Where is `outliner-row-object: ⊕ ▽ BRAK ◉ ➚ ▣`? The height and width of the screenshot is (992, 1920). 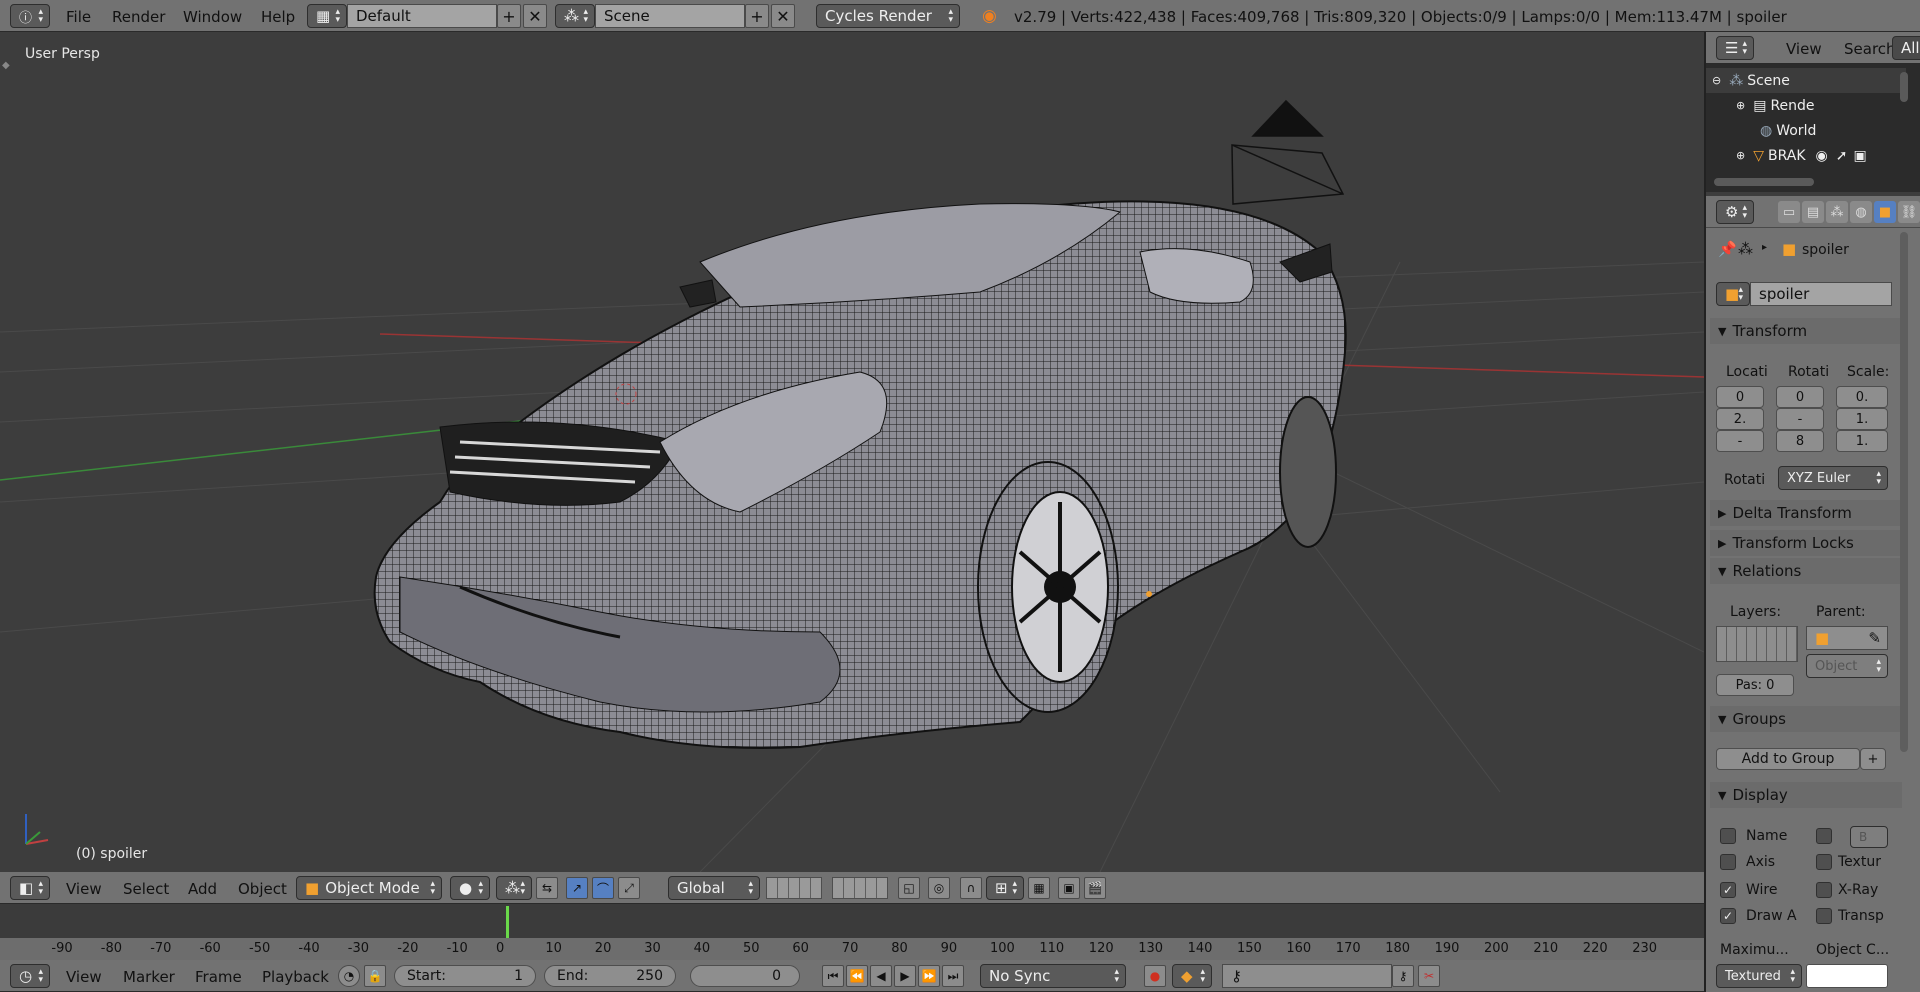
outliner-row-object: ⊕ ▽ BRAK ◉ ➚ ▣ is located at coordinates (1806, 155).